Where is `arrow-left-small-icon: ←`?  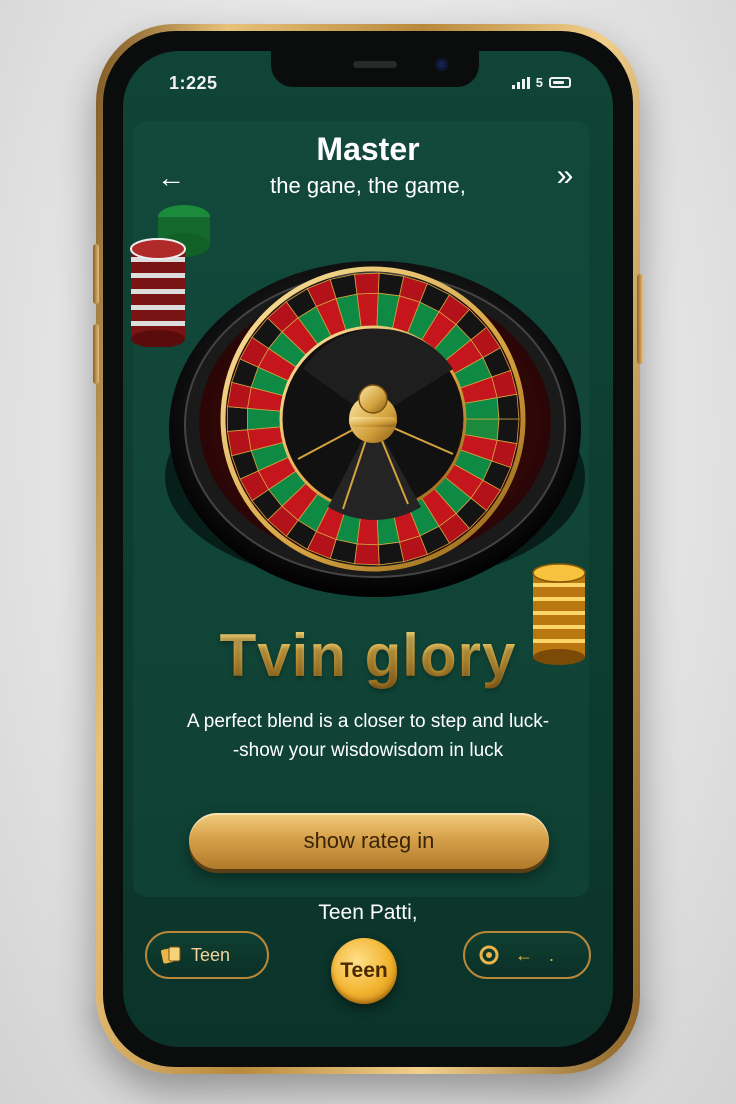 arrow-left-small-icon: ← is located at coordinates (524, 954).